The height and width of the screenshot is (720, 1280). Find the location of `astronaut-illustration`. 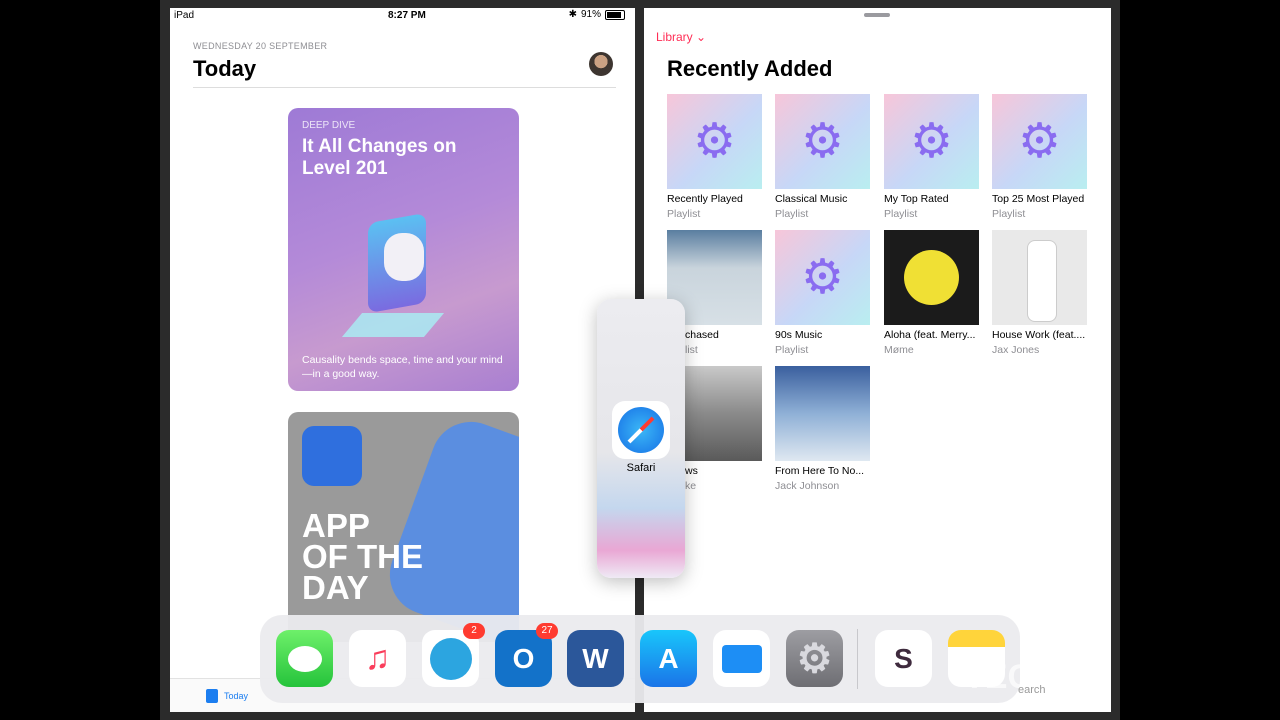

astronaut-illustration is located at coordinates (404, 257).